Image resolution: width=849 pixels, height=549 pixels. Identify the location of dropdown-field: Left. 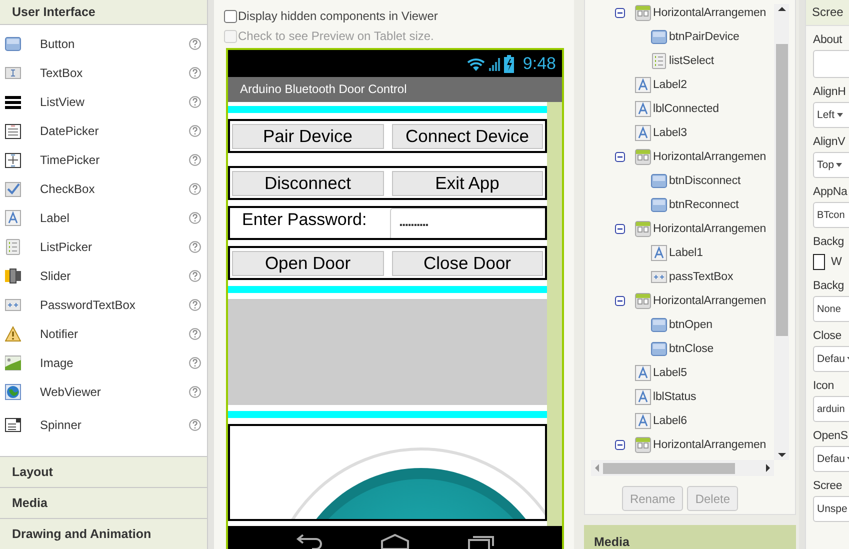
(831, 115).